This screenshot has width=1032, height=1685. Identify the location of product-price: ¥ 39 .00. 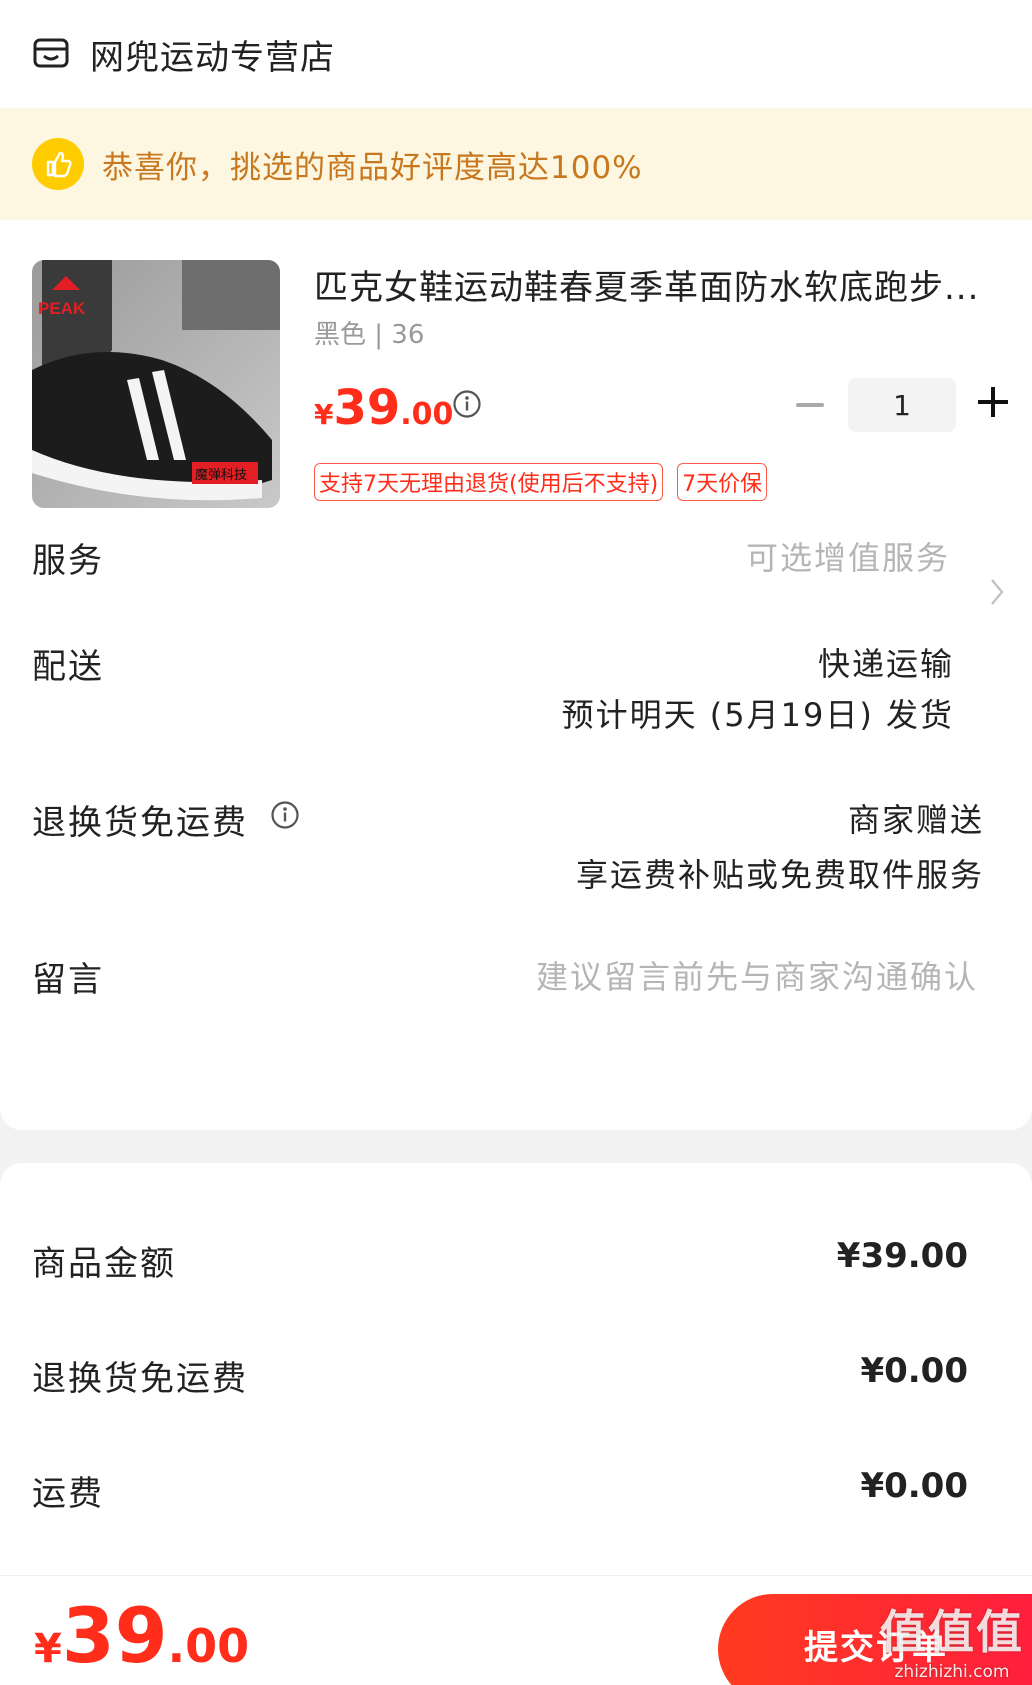
(383, 408).